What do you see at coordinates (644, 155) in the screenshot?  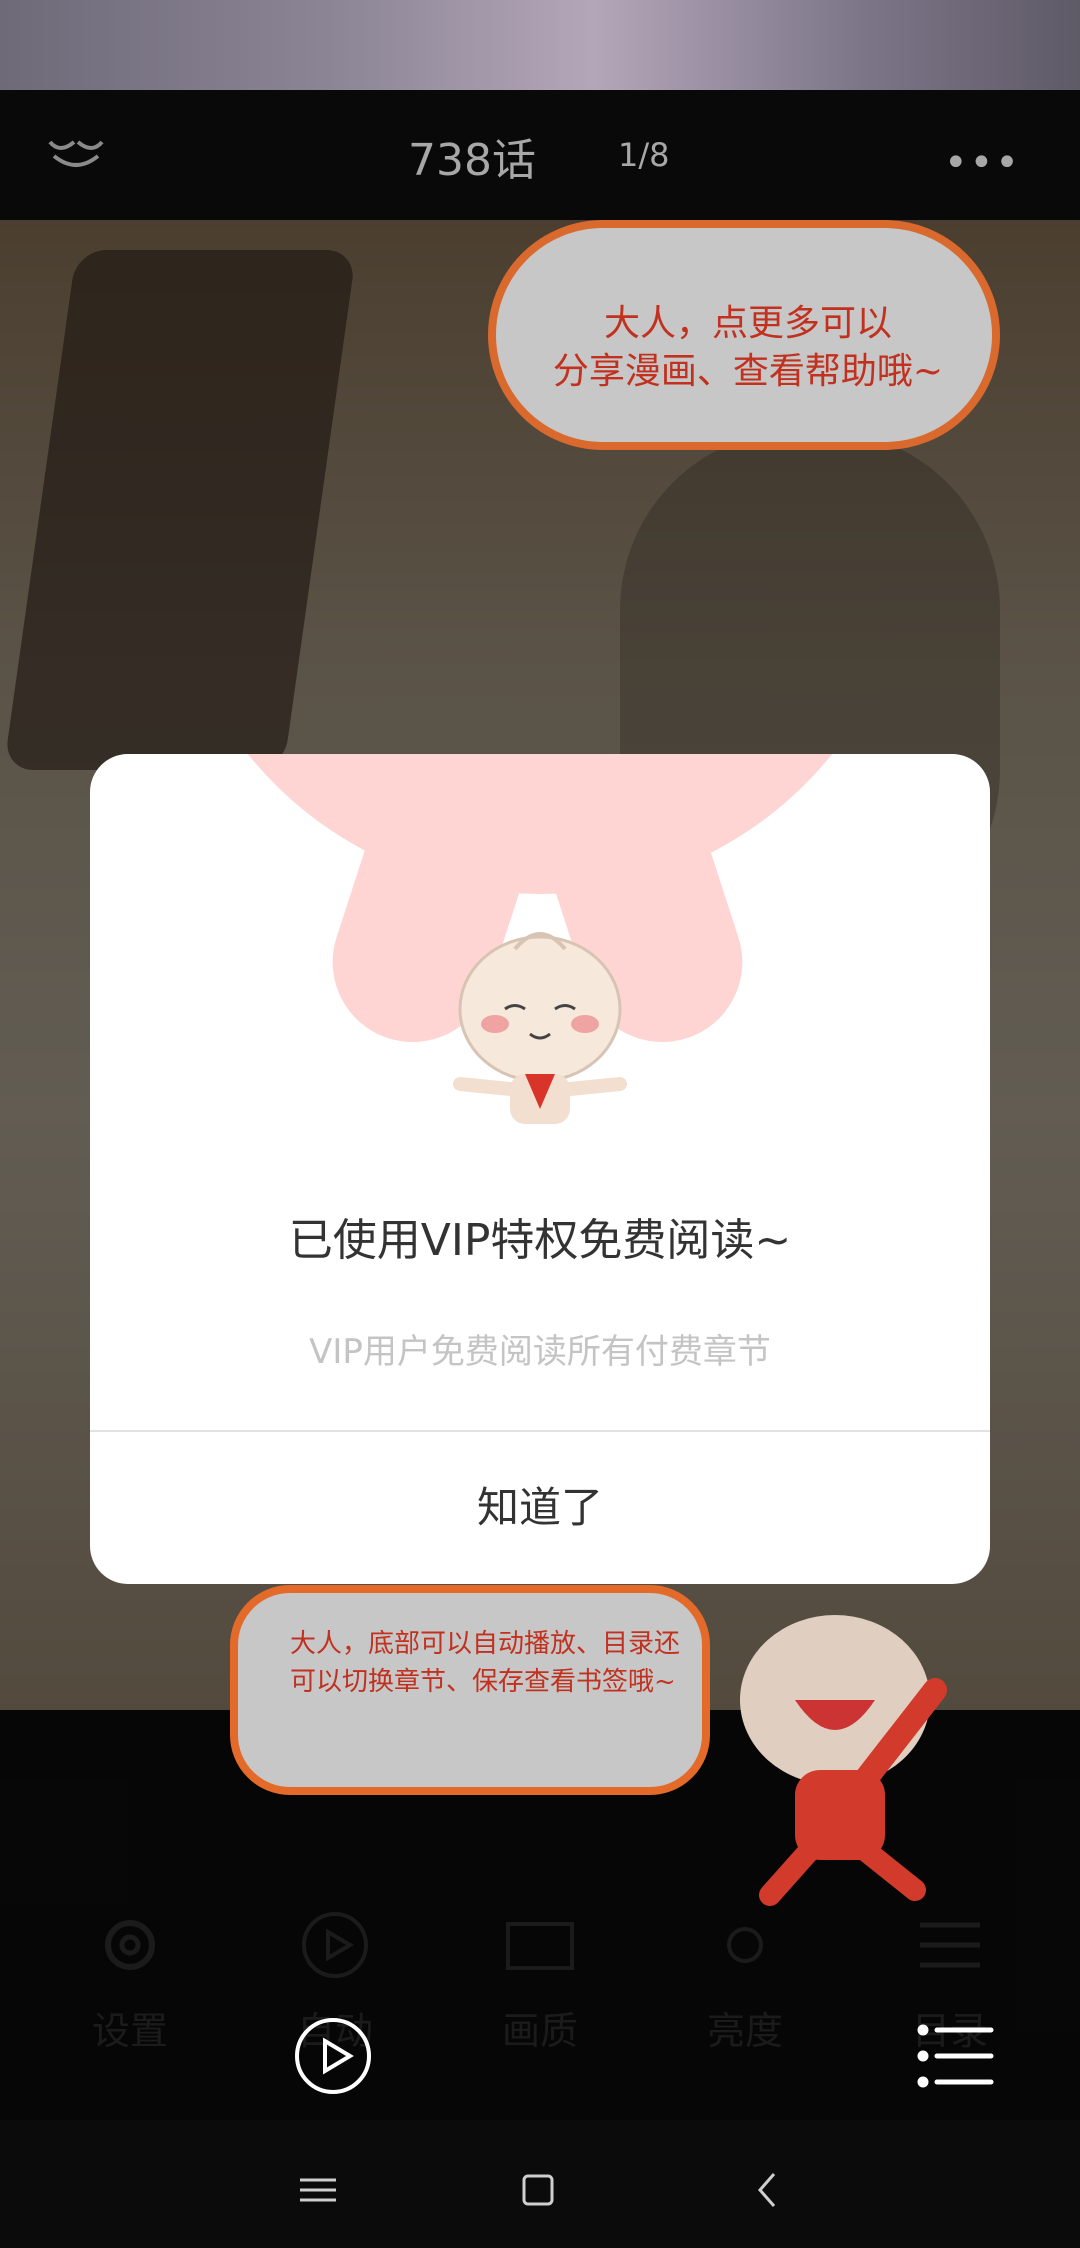 I see `page-indicator: 1/8` at bounding box center [644, 155].